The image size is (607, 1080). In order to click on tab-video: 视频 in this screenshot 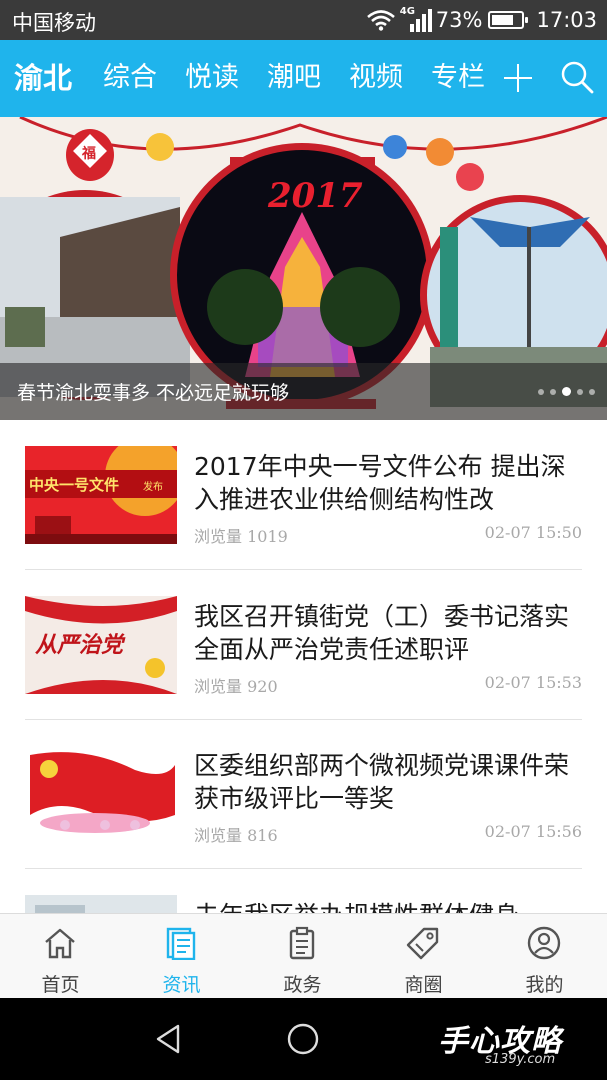, I will do `click(376, 78)`.